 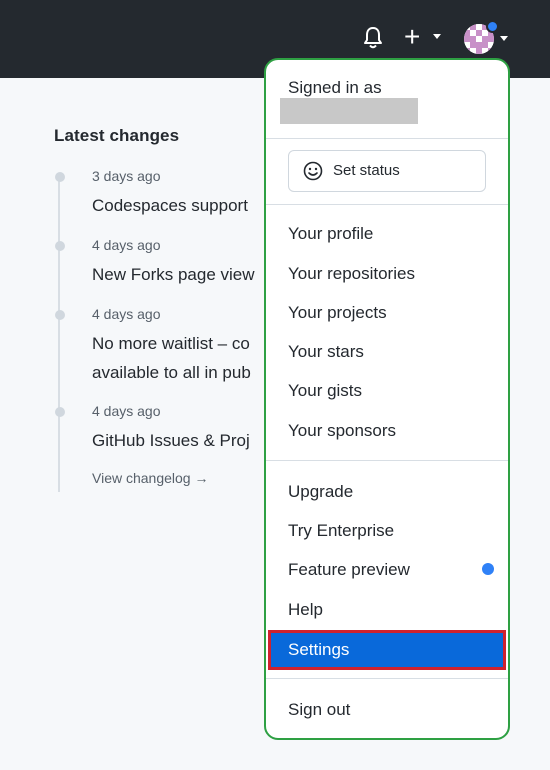 What do you see at coordinates (492, 26) in the screenshot?
I see `notification-dot-icon` at bounding box center [492, 26].